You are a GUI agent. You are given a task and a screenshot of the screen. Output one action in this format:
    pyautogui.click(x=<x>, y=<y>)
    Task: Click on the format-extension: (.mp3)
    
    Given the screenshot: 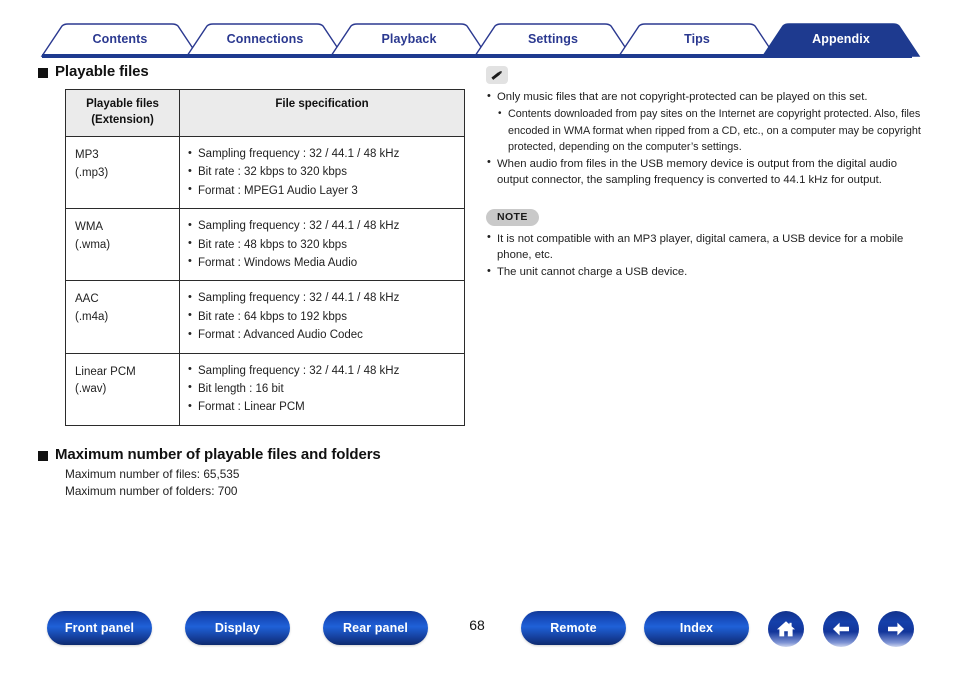 What is the action you would take?
    pyautogui.click(x=92, y=172)
    